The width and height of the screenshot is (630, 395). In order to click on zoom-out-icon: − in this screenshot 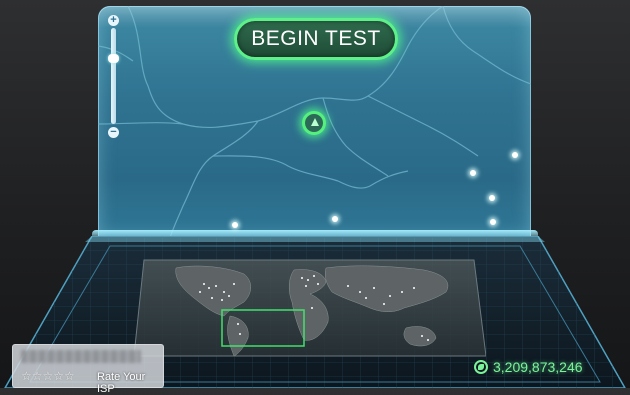, I will do `click(113, 132)`.